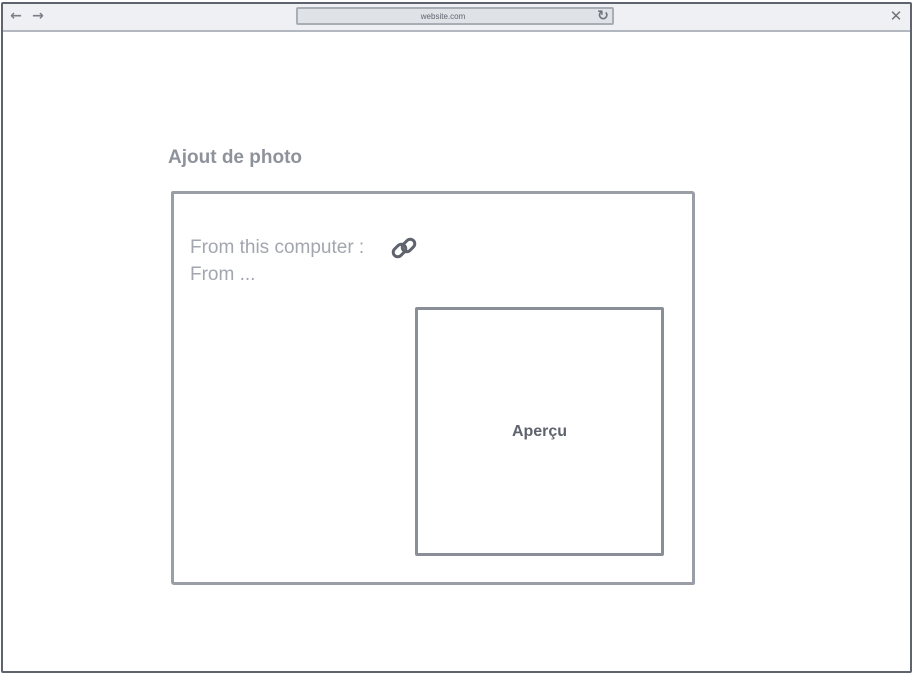 The height and width of the screenshot is (675, 914). I want to click on from-computer-option: From this computer :, so click(277, 248).